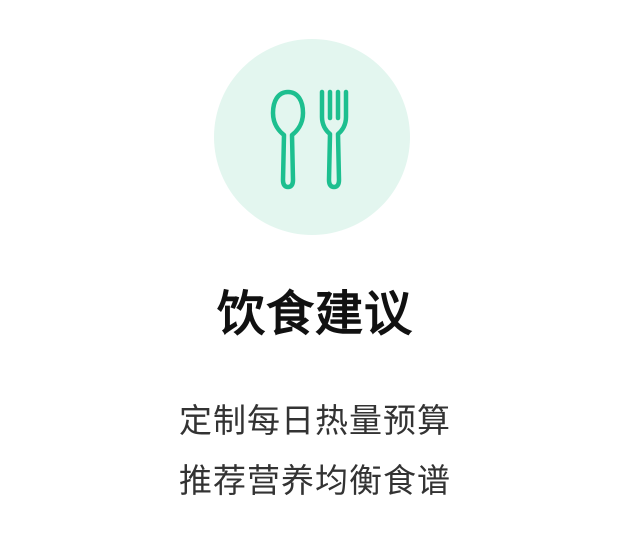 This screenshot has width=630, height=560. What do you see at coordinates (309, 139) in the screenshot?
I see `utensils-icon` at bounding box center [309, 139].